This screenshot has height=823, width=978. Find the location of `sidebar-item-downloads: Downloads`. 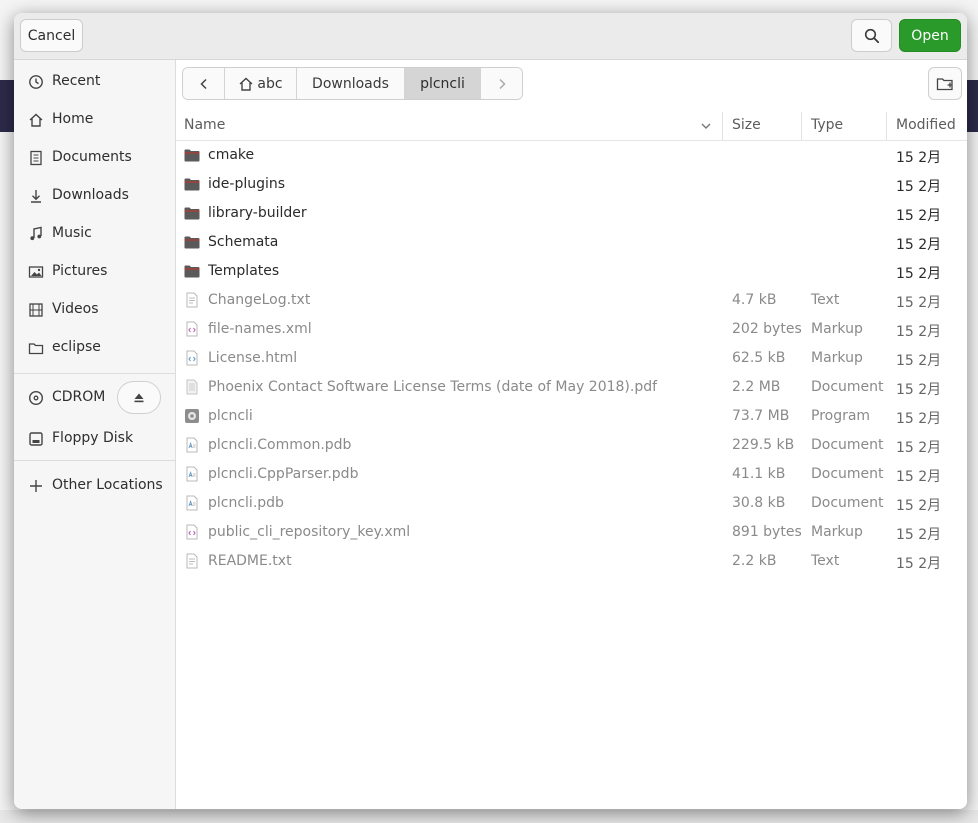

sidebar-item-downloads: Downloads is located at coordinates (94, 196).